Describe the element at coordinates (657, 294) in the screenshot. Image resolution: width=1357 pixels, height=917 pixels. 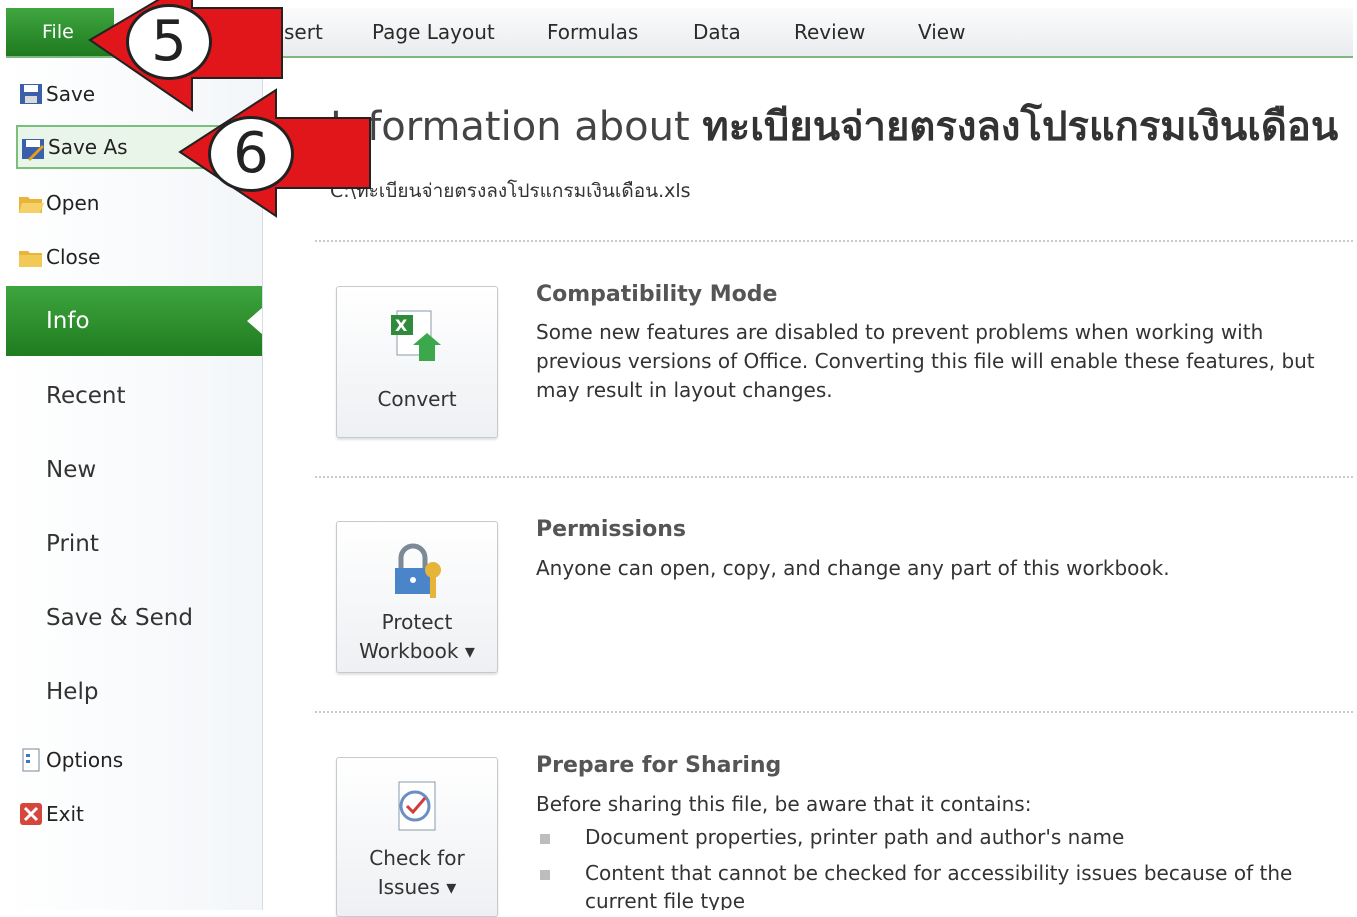
I see `compatibility-heading: Compatibility Mode` at that location.